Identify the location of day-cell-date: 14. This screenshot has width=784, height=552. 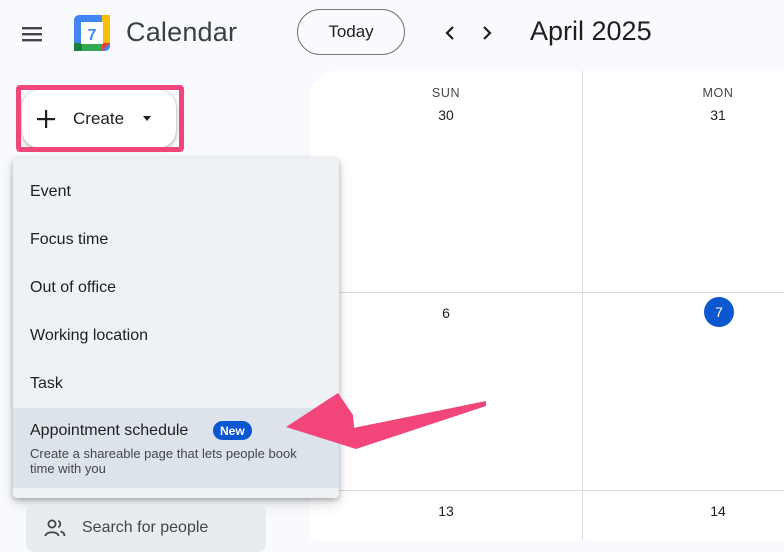
(718, 511).